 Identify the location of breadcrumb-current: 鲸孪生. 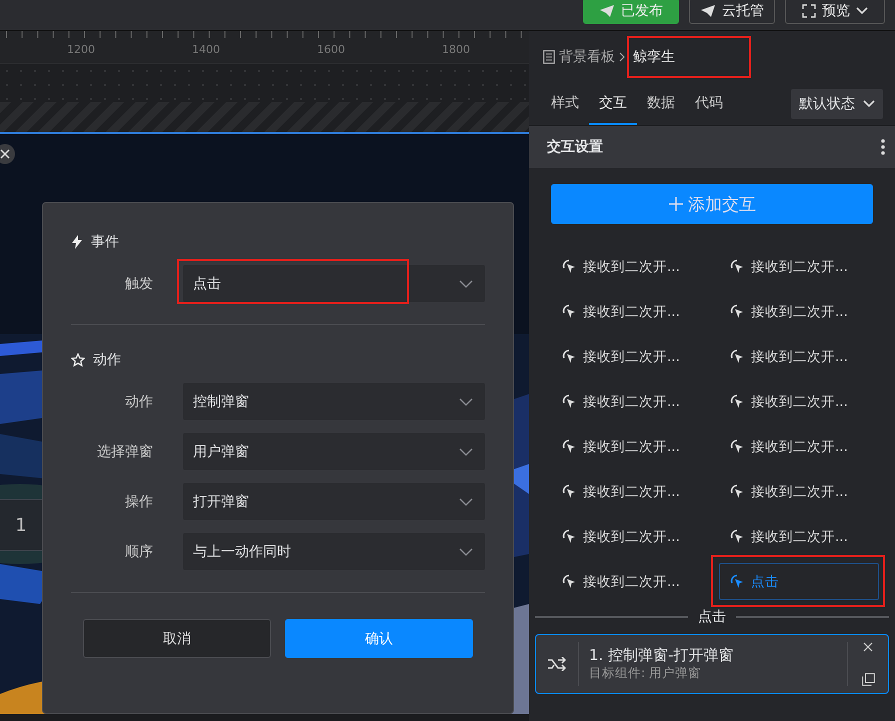
(654, 57).